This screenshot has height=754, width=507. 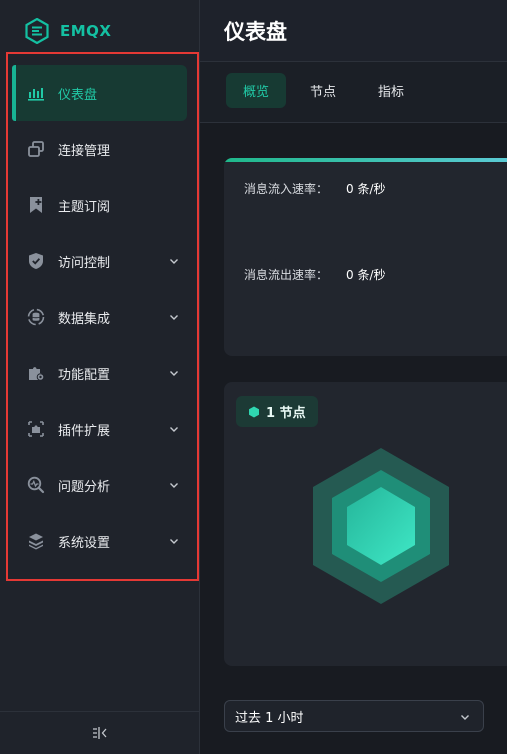 What do you see at coordinates (36, 261) in the screenshot?
I see `shield-icon` at bounding box center [36, 261].